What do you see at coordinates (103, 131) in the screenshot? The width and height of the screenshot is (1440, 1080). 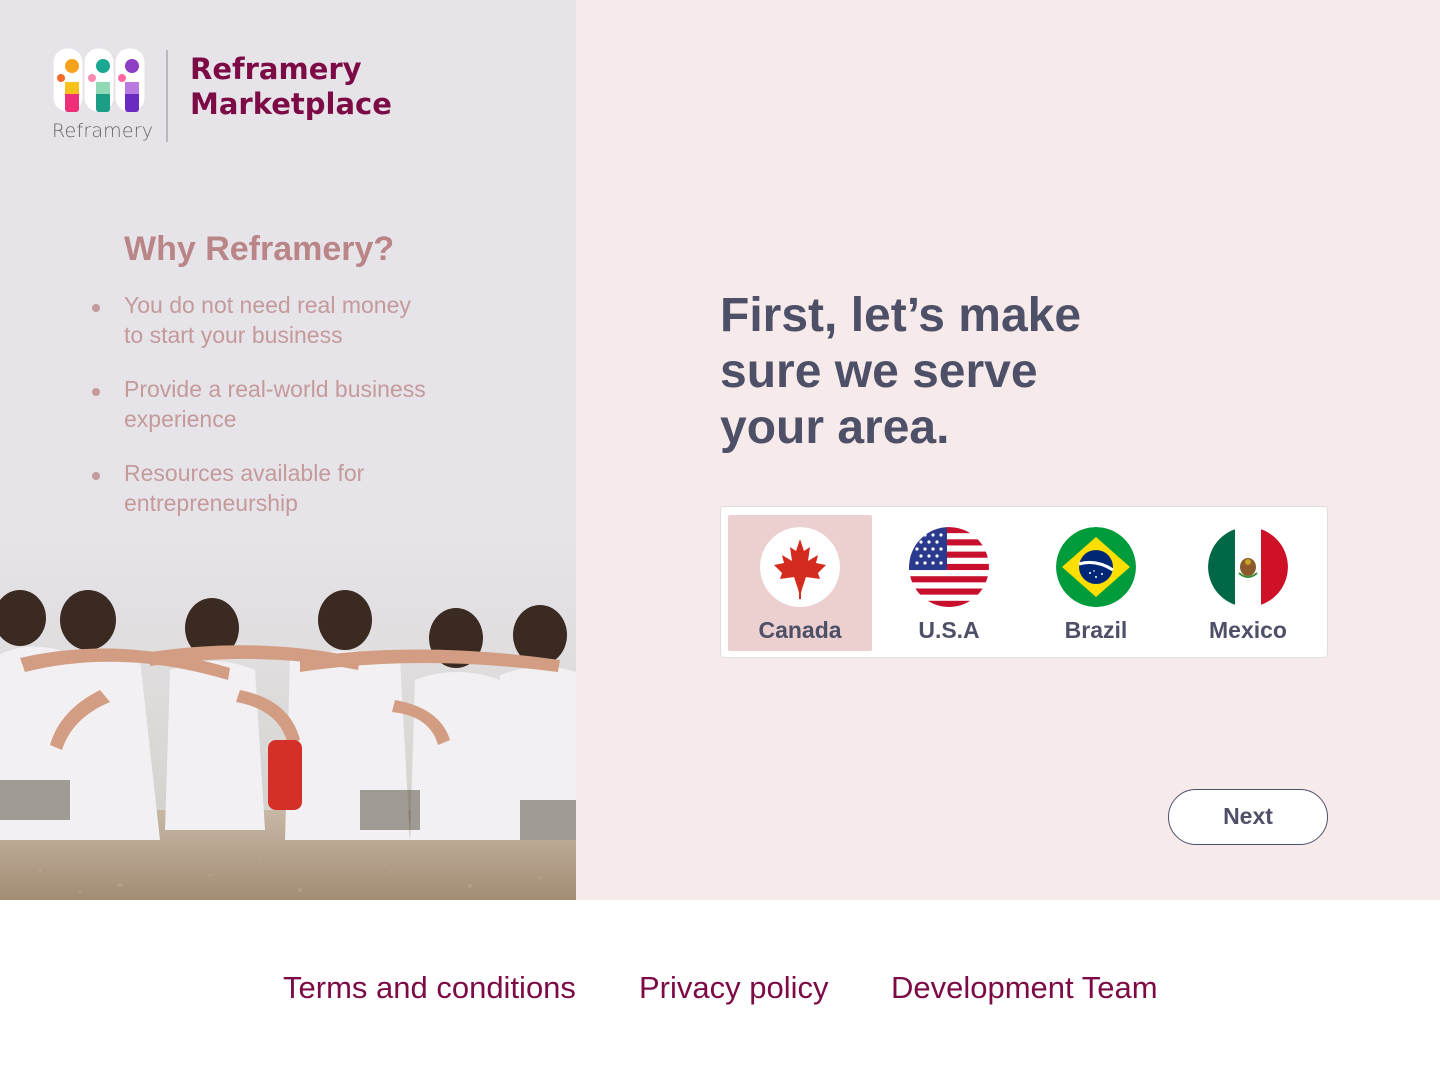 I see `logo-wordmark: Reframery` at bounding box center [103, 131].